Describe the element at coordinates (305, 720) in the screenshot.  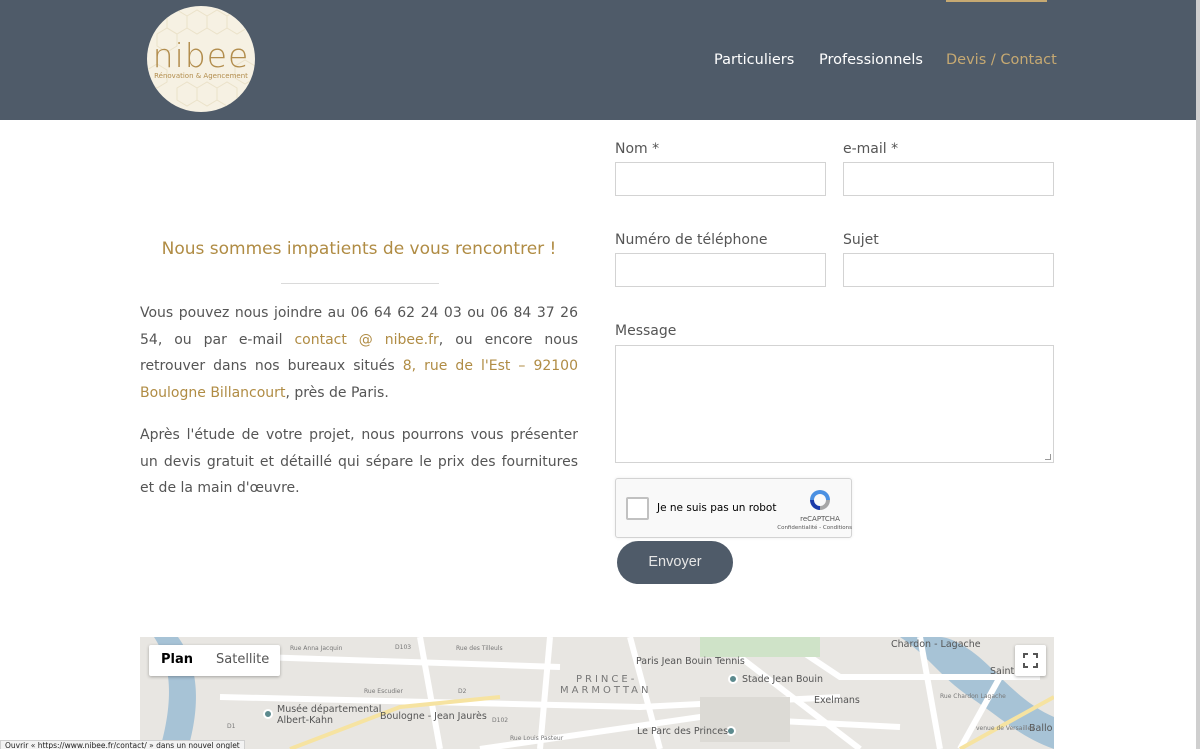
I see `map-label-musee-2: Albert-Kahn` at that location.